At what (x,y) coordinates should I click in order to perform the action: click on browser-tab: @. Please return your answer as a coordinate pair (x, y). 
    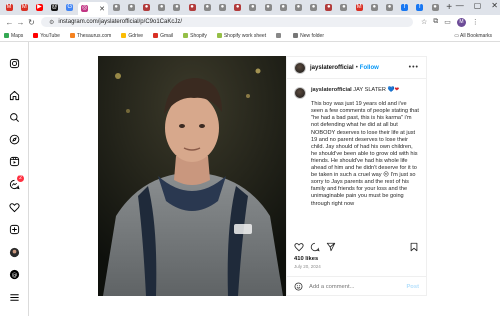
    Looking at the image, I should click on (55, 8).